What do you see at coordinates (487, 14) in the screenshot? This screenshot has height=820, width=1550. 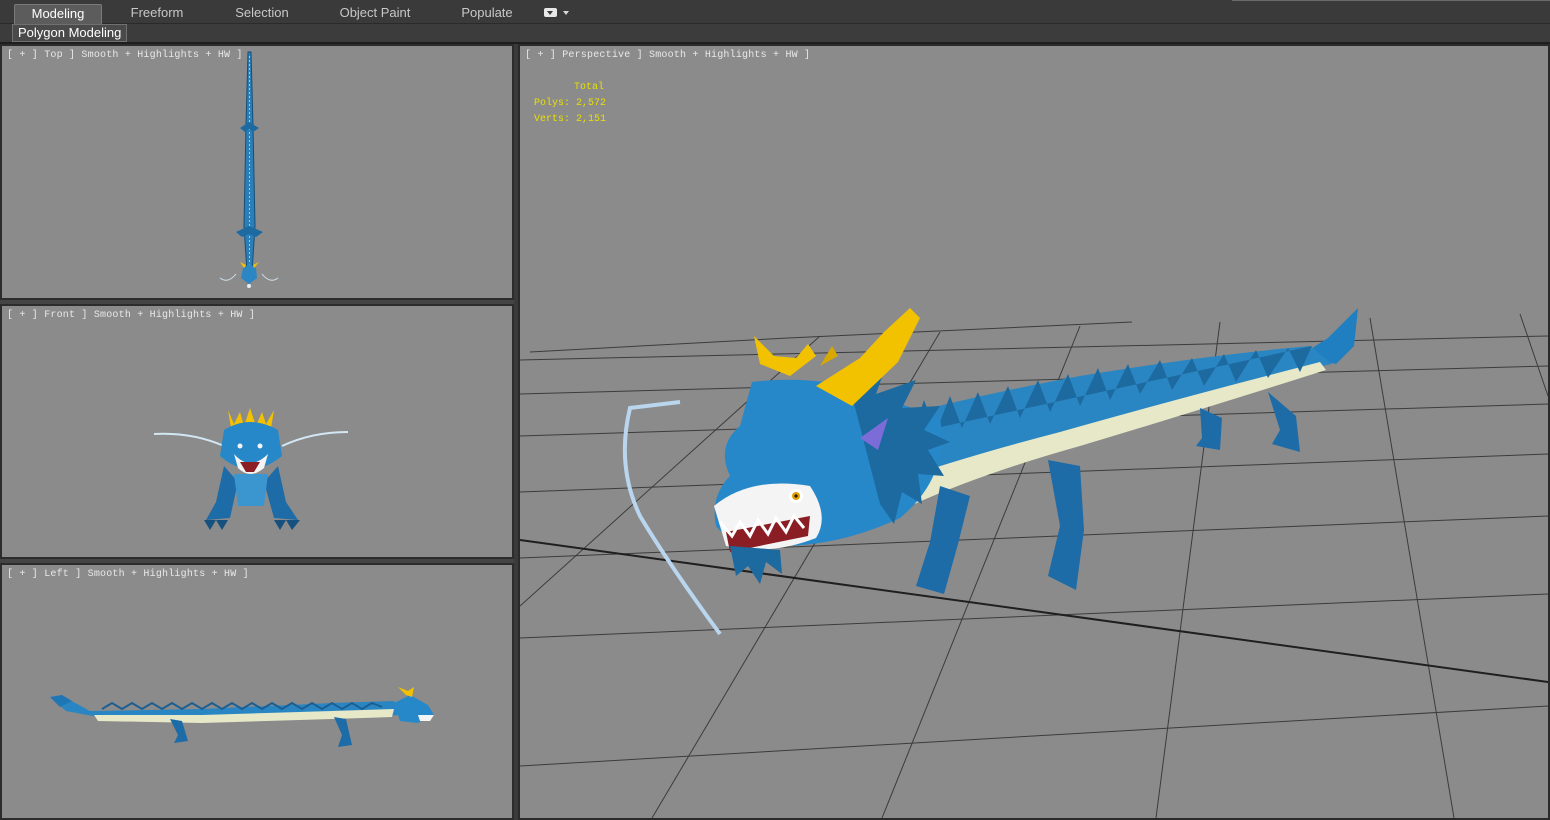 I see `tab-populate: Populate` at bounding box center [487, 14].